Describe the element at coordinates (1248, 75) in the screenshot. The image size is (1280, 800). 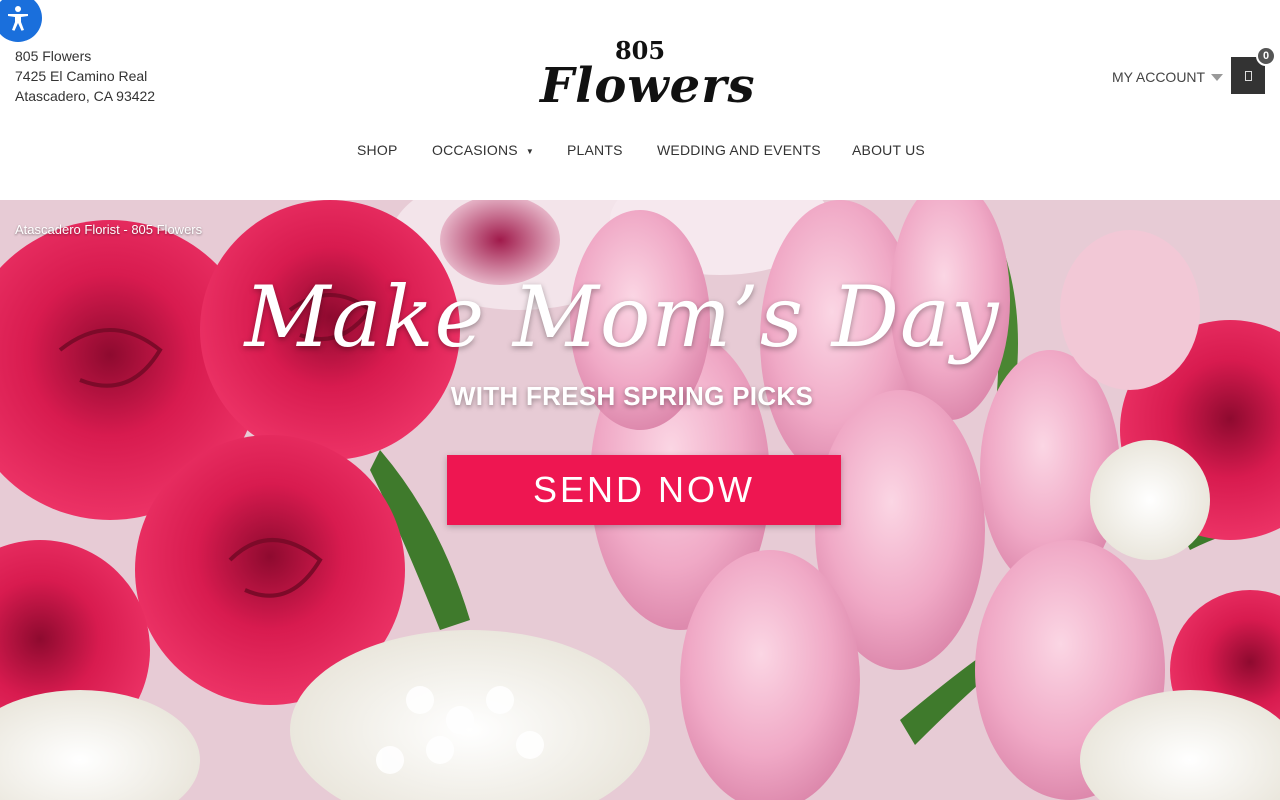
I see `shopping-bag-icon` at that location.